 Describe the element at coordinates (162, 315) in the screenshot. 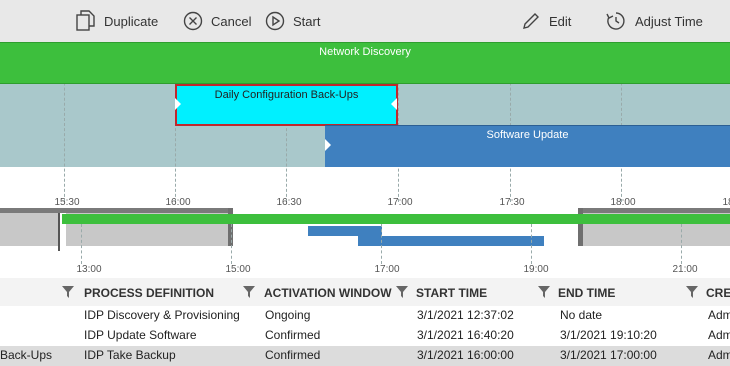

I see `cell-process: IDP Discovery & Provisioning` at that location.